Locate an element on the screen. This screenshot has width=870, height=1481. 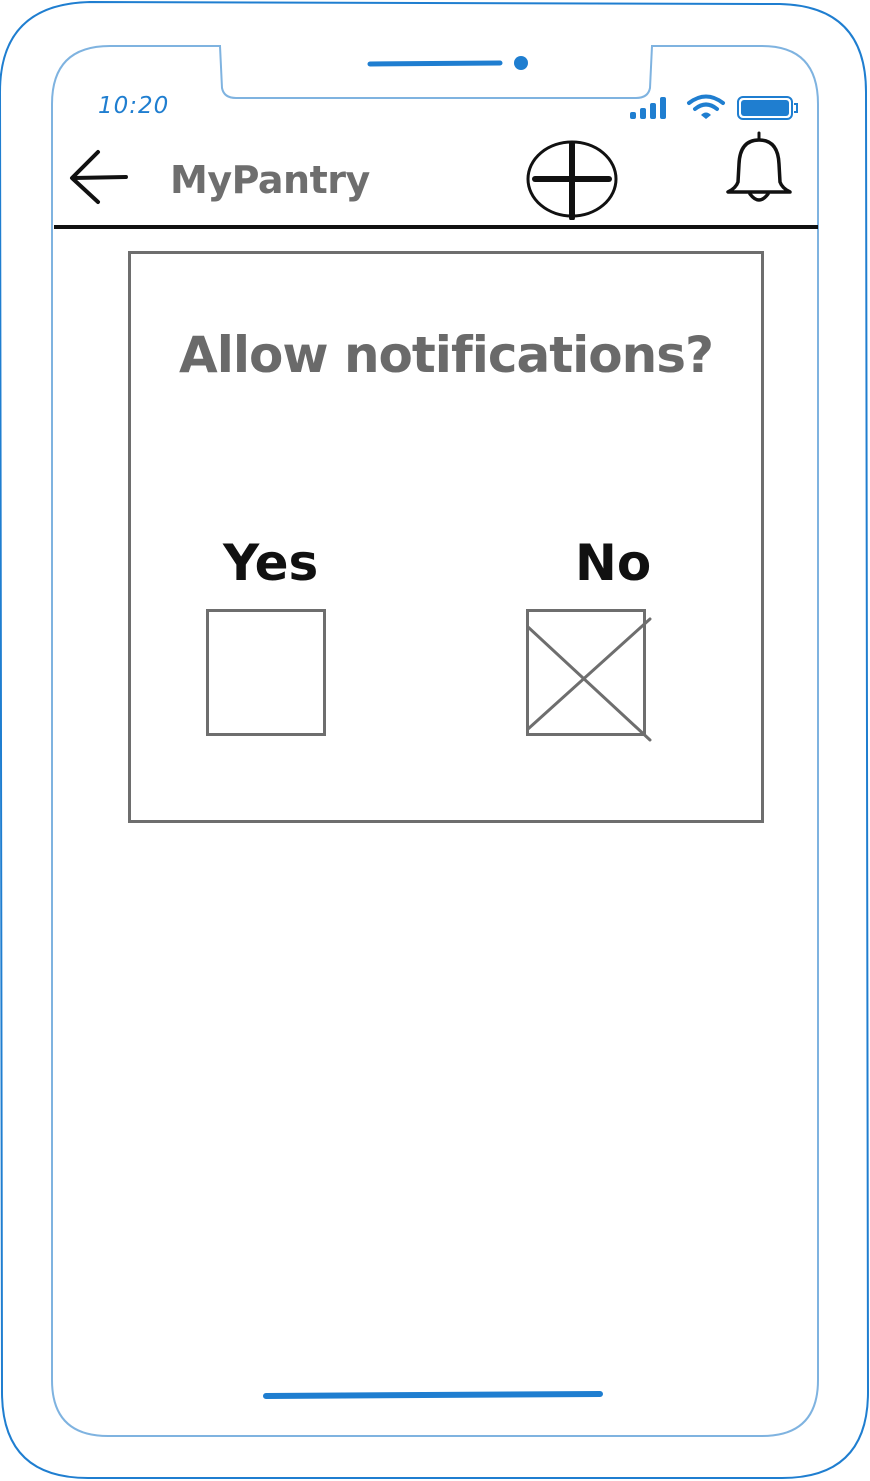
signal-icon is located at coordinates (648, 108).